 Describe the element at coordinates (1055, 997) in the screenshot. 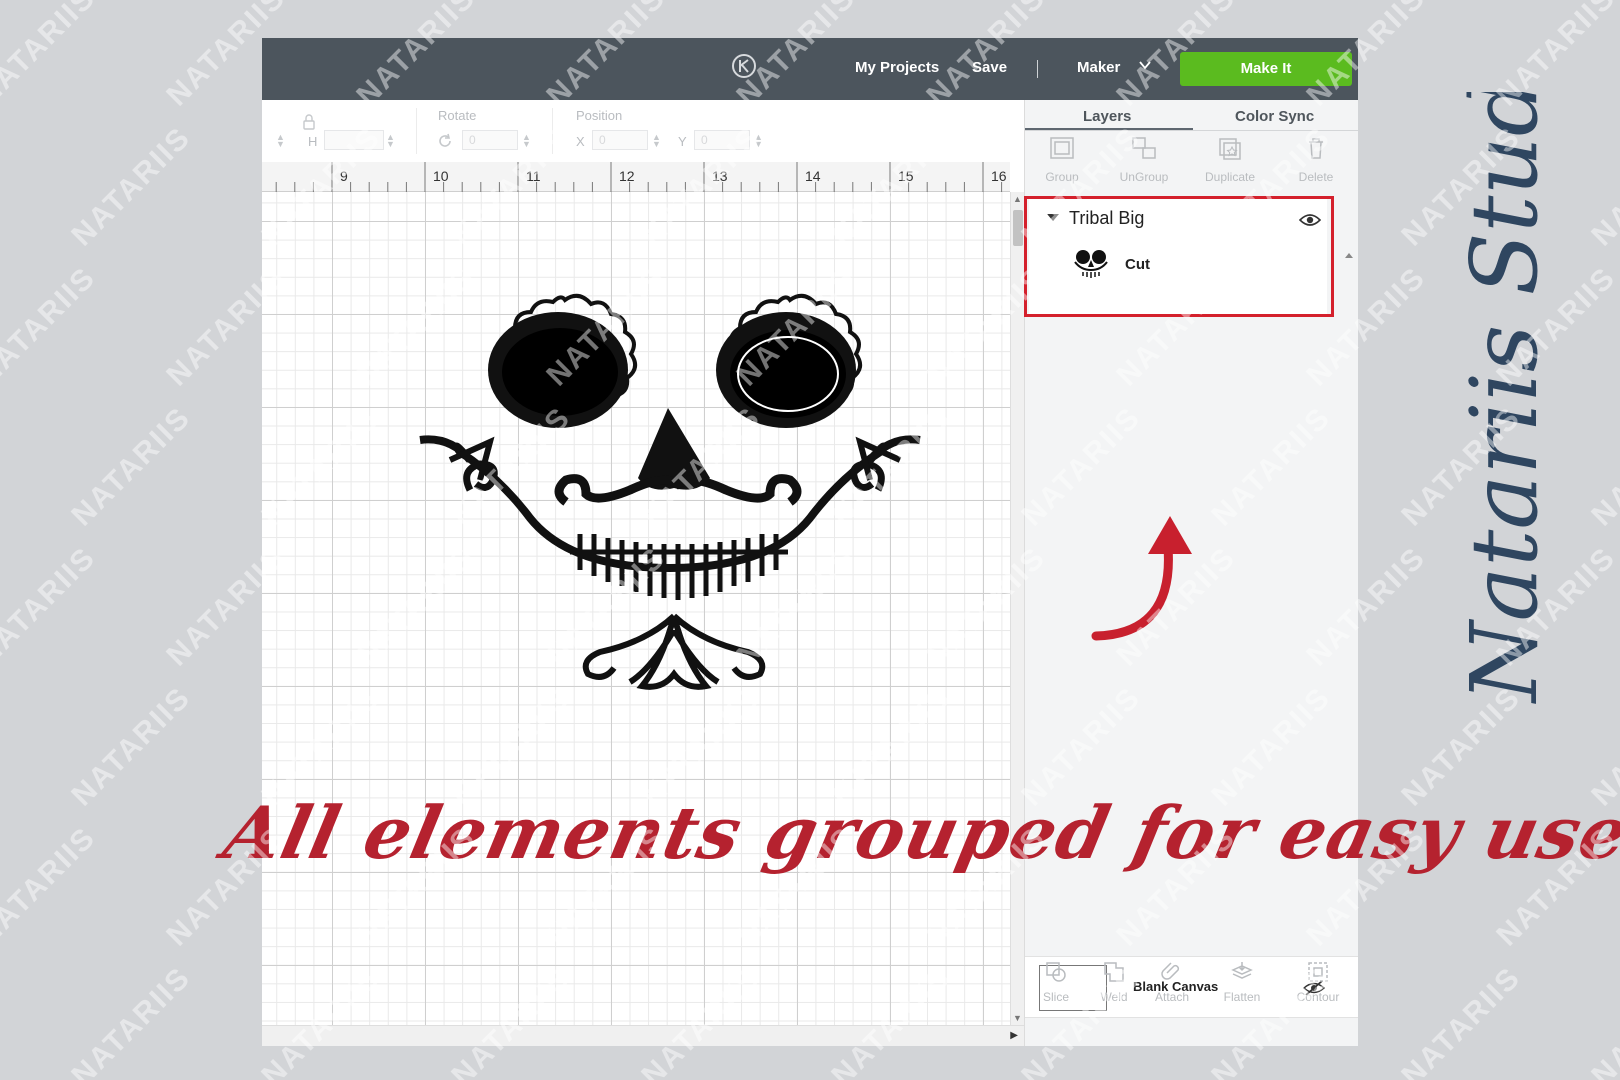

I see `slice-label: Slice` at that location.